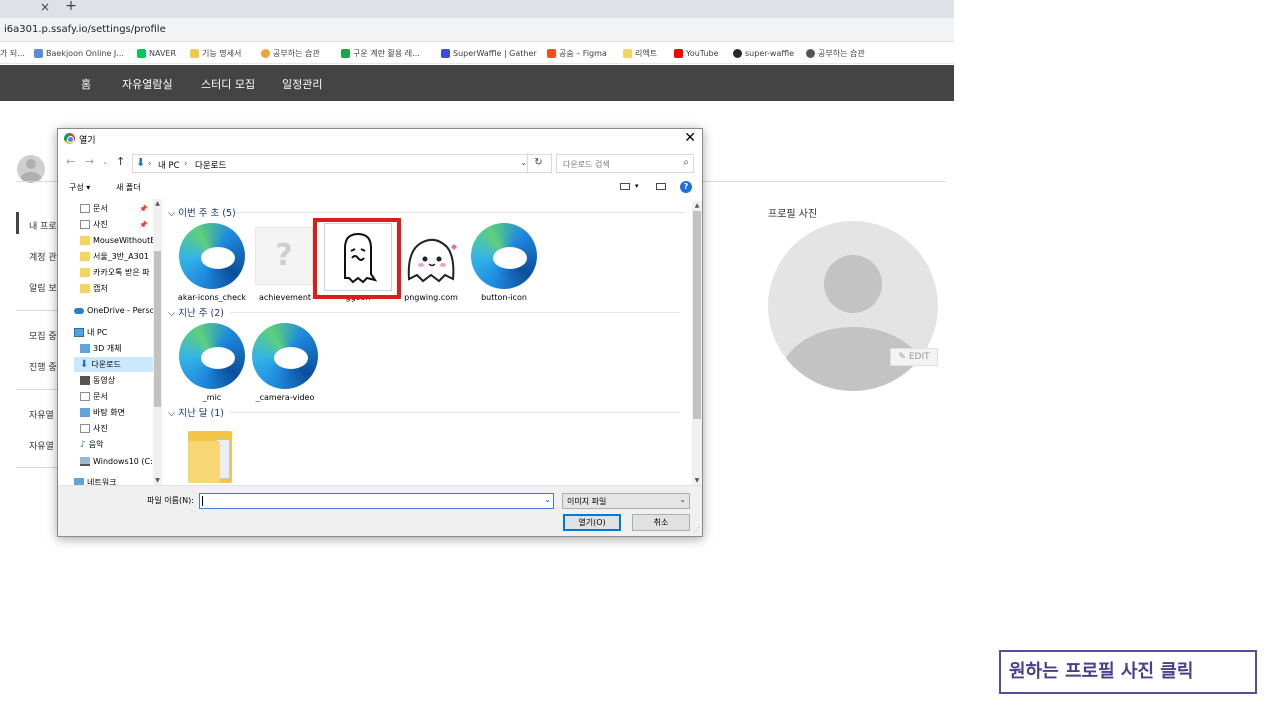 The width and height of the screenshot is (1280, 720). Describe the element at coordinates (215, 53) in the screenshot. I see `bookmark-item: 기능 명세서` at that location.